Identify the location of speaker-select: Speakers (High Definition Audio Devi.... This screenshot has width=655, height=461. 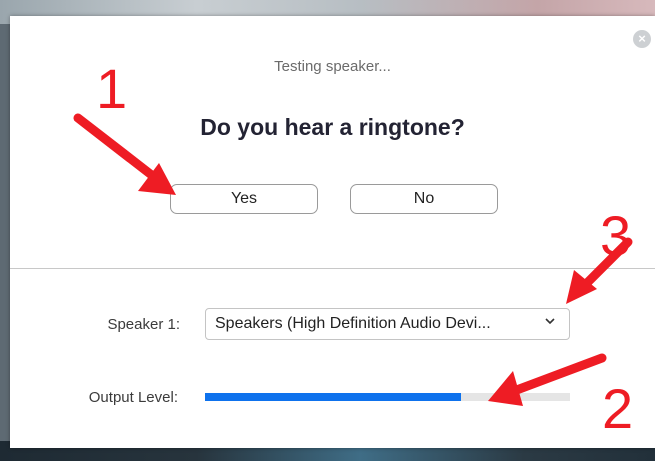
(387, 324).